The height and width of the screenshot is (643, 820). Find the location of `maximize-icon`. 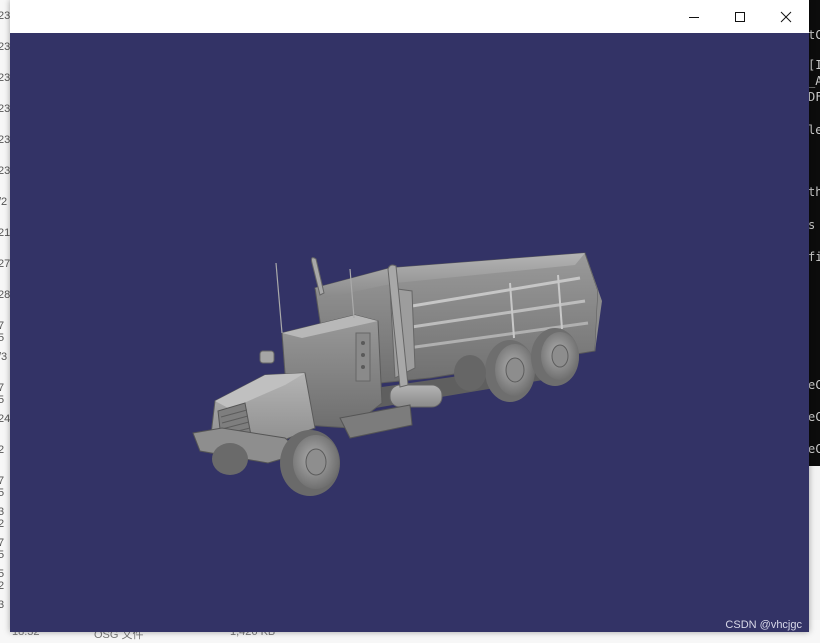

maximize-icon is located at coordinates (740, 16).